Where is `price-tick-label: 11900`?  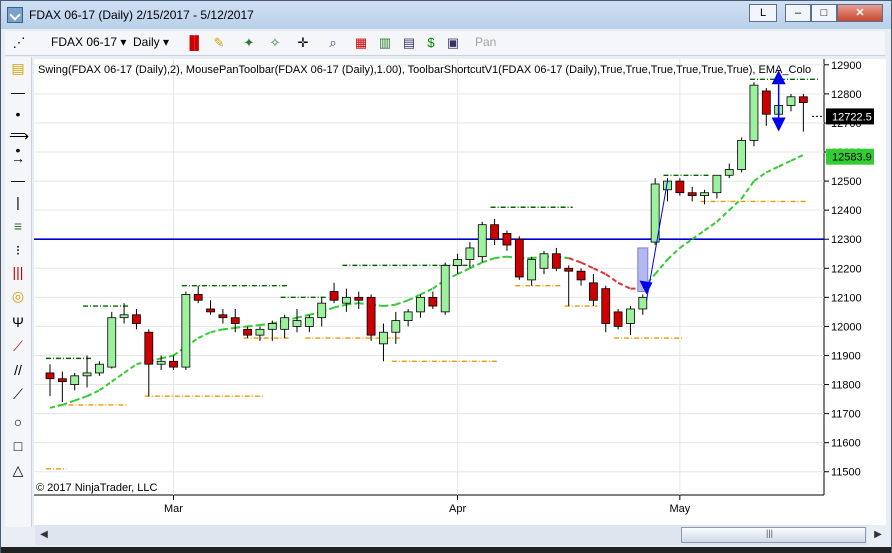 price-tick-label: 11900 is located at coordinates (846, 356).